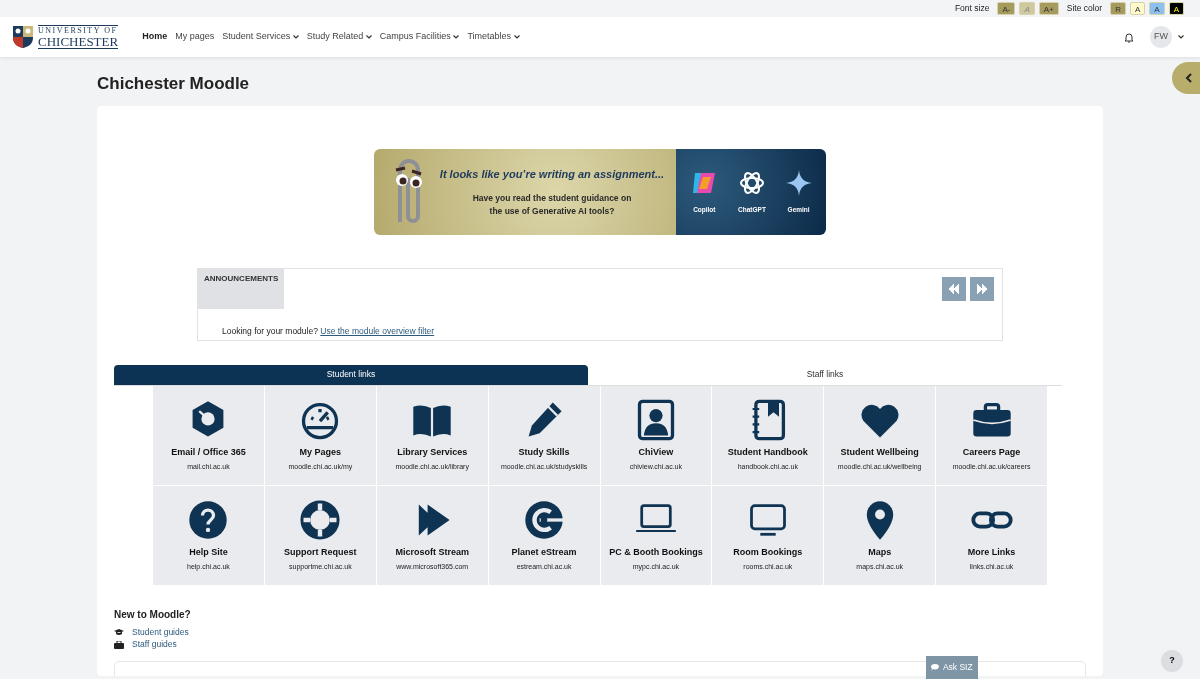 The width and height of the screenshot is (1200, 679). I want to click on guide-link: Student guides, so click(160, 632).